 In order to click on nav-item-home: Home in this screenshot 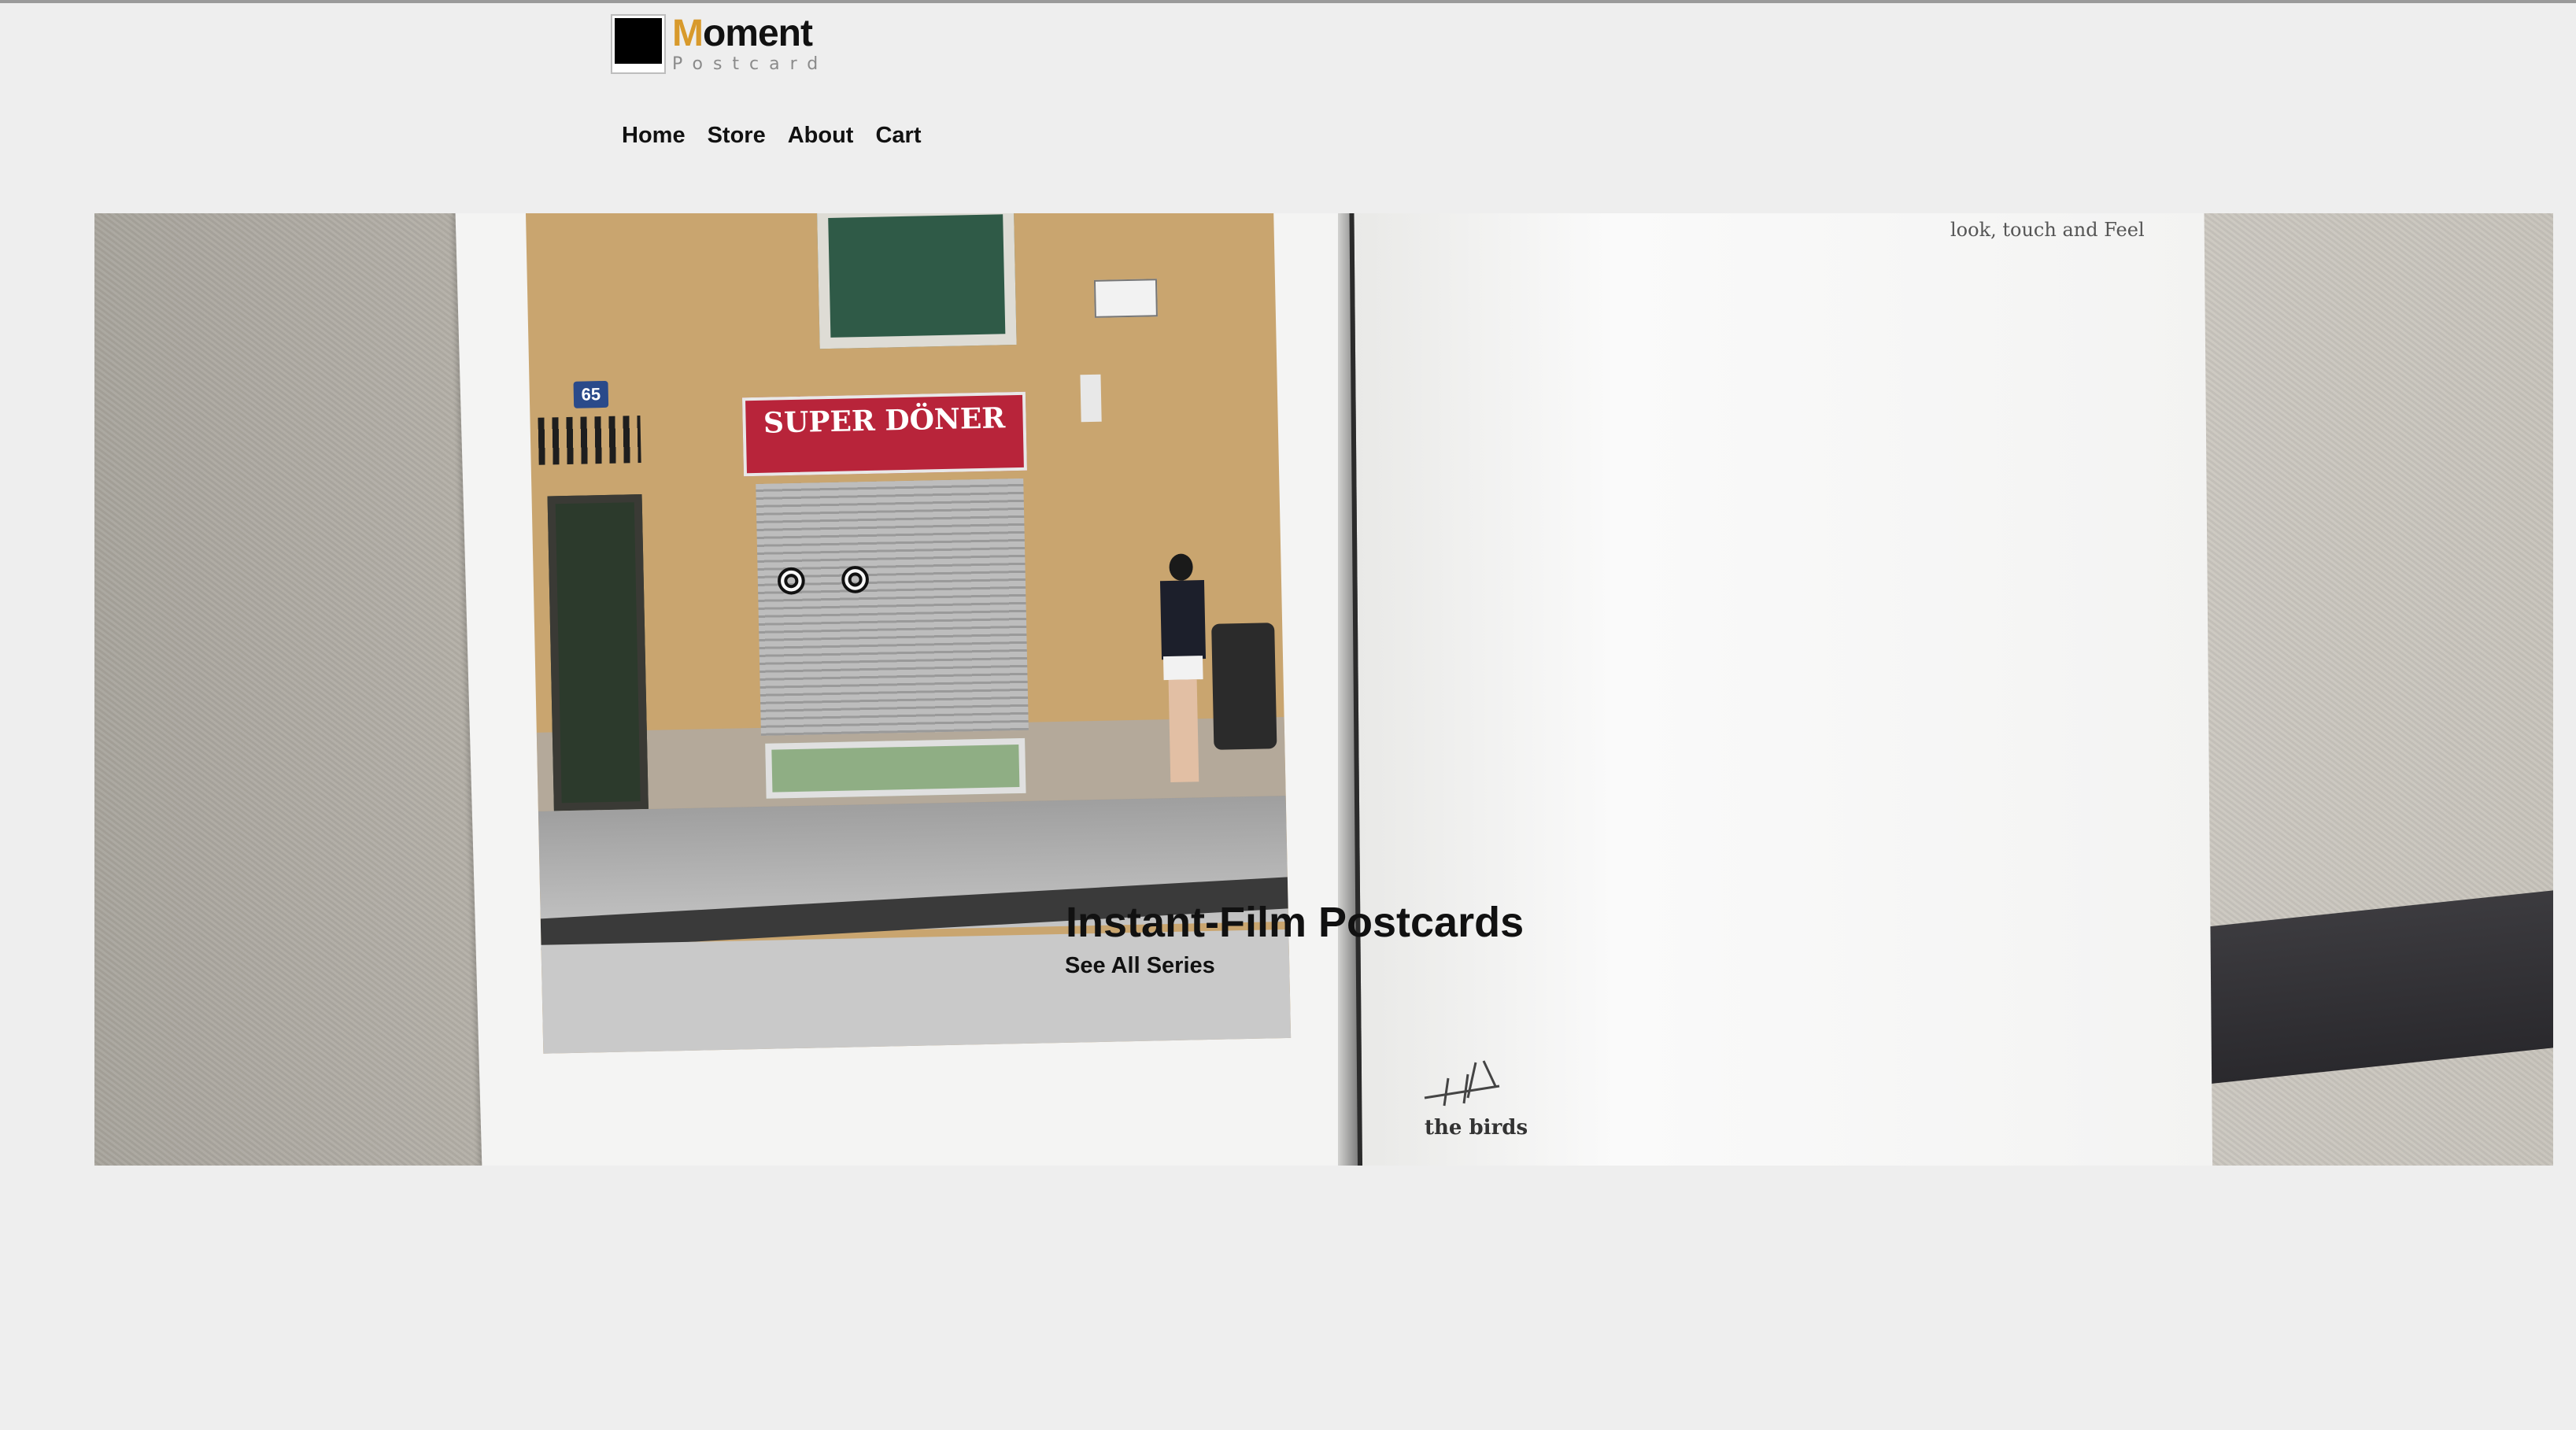, I will do `click(654, 136)`.